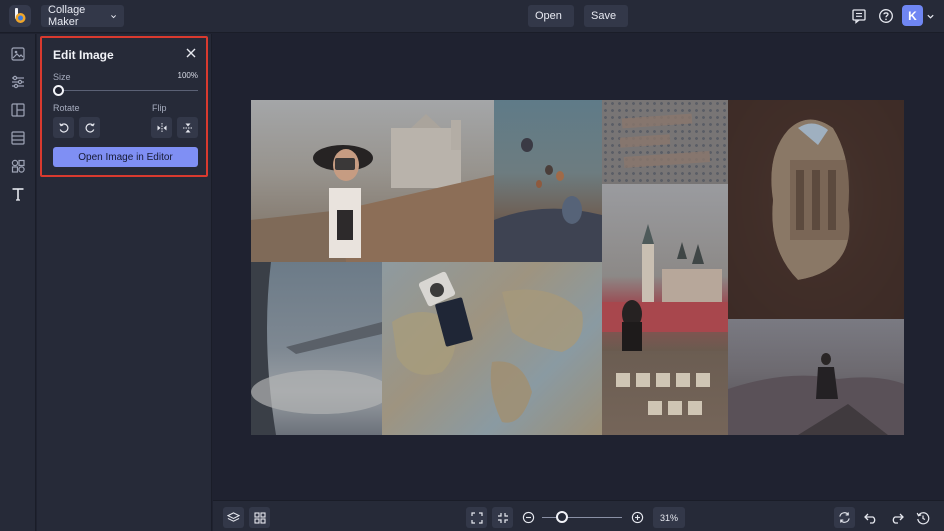 This screenshot has height=531, width=944. I want to click on undo-icon, so click(870, 517).